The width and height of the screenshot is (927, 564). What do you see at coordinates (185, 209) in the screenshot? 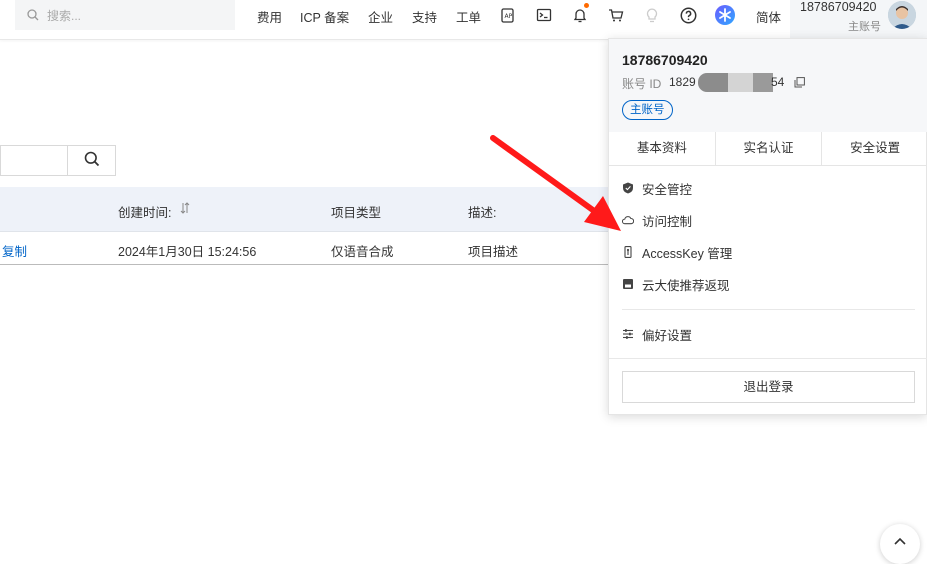
I see `sort-icon` at bounding box center [185, 209].